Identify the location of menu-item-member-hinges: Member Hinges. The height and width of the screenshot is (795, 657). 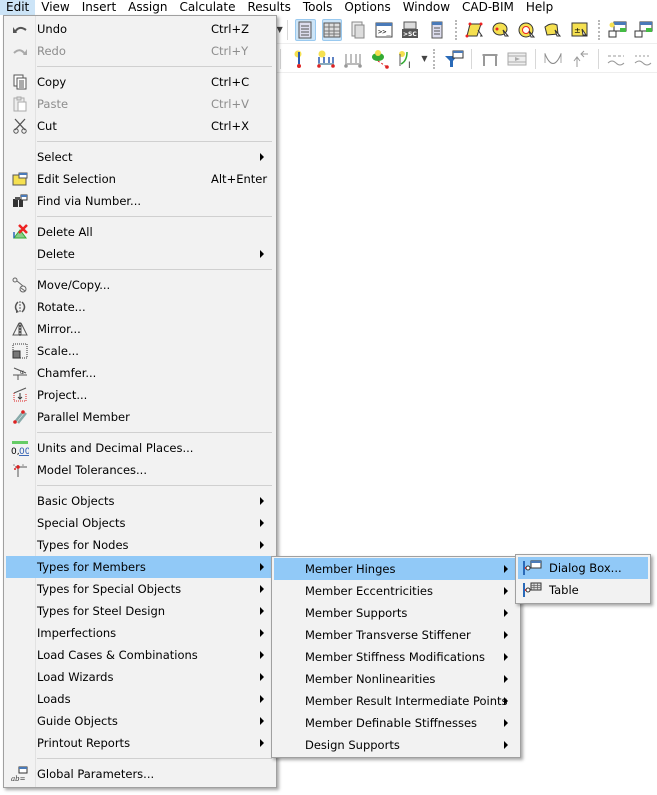
(396, 569).